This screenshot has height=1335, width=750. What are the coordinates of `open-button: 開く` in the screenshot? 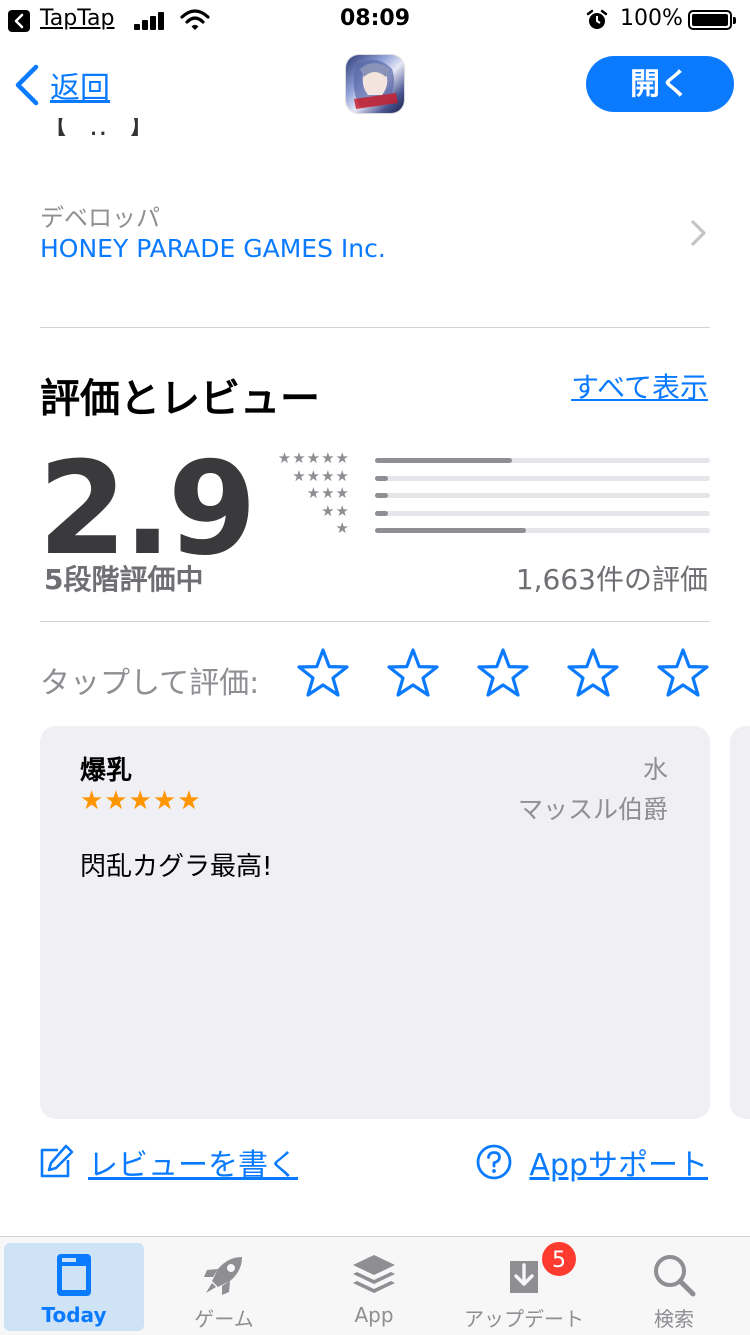 It's located at (660, 84).